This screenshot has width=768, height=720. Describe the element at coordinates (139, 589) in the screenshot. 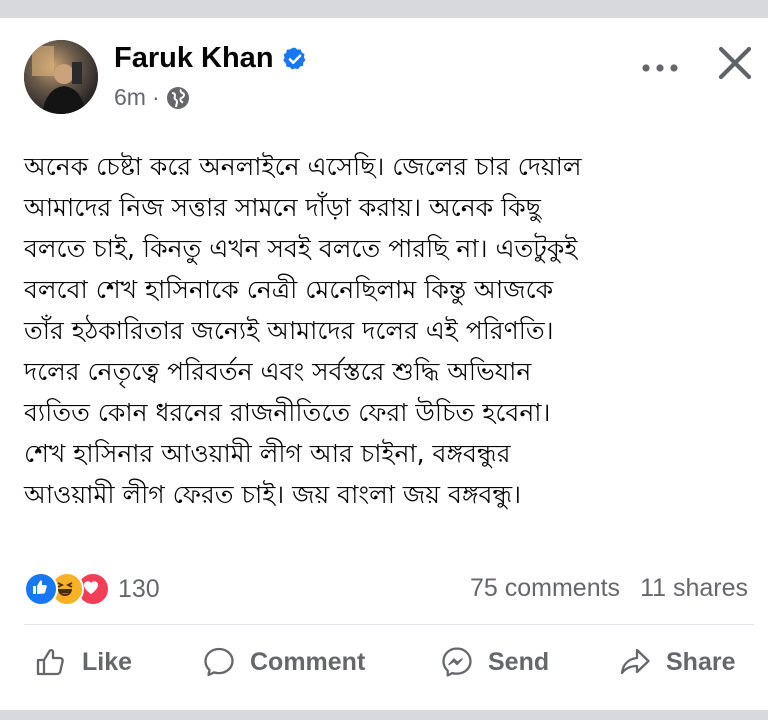

I see `reaction-count: 130` at that location.